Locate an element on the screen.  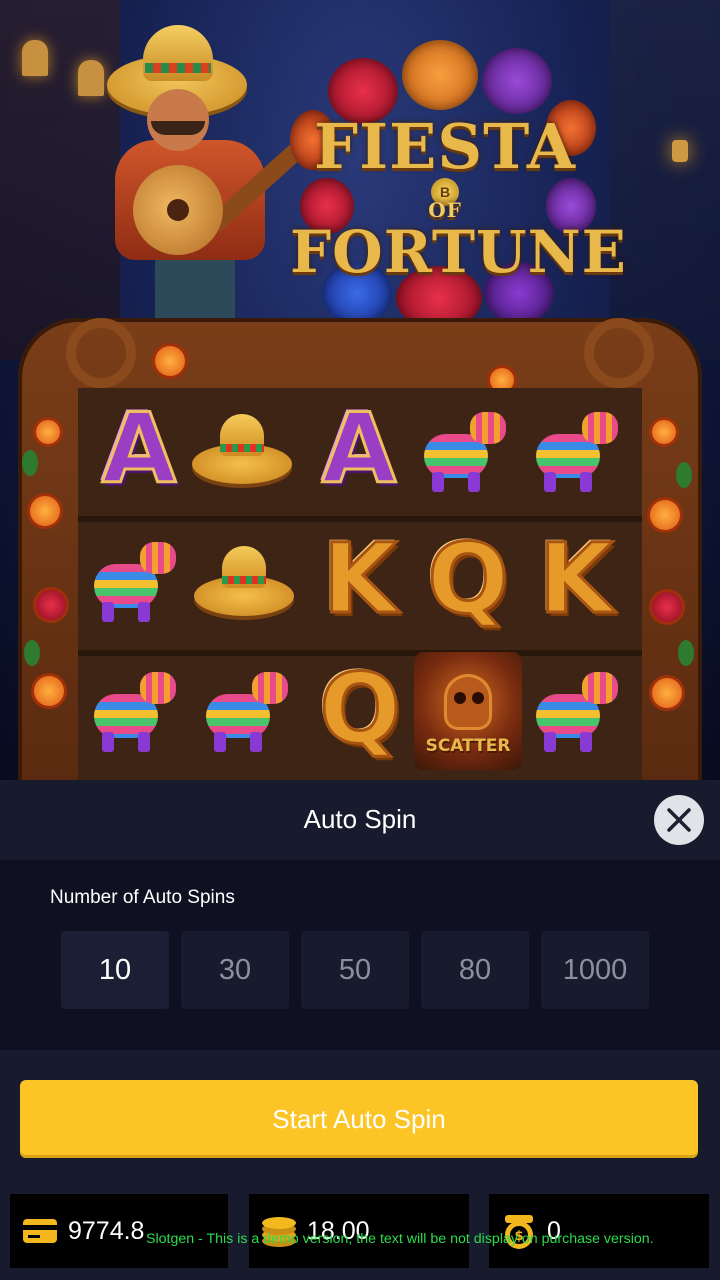
logo-line-fiesta: FIESTA is located at coordinates (445, 146).